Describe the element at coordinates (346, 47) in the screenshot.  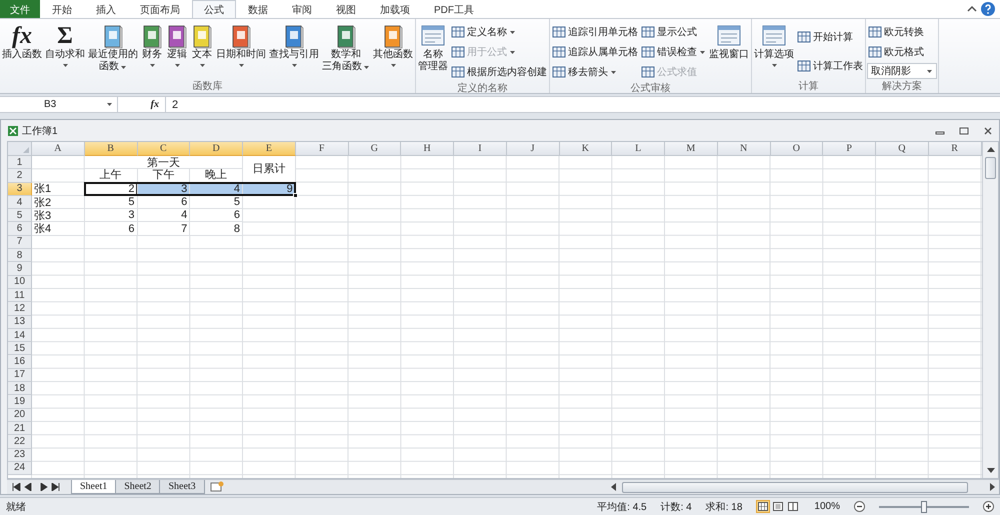
I see `ribbon-button: 数学和 三角函数` at that location.